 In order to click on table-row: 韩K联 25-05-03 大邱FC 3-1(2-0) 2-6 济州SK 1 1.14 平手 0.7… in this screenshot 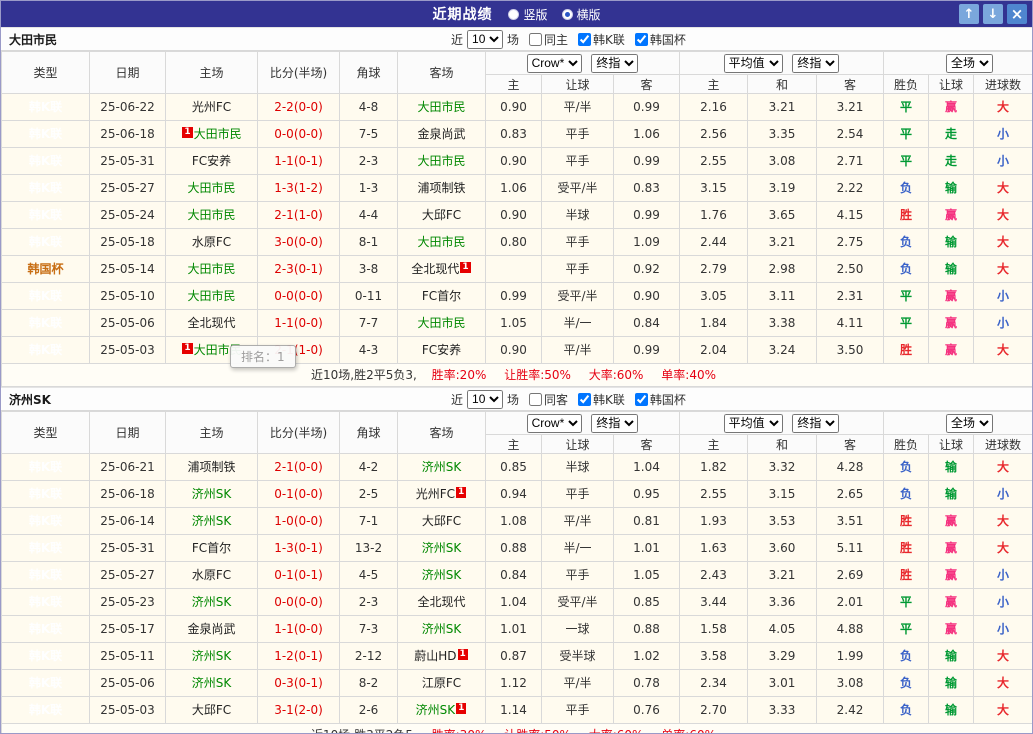, I will do `click(516, 710)`.